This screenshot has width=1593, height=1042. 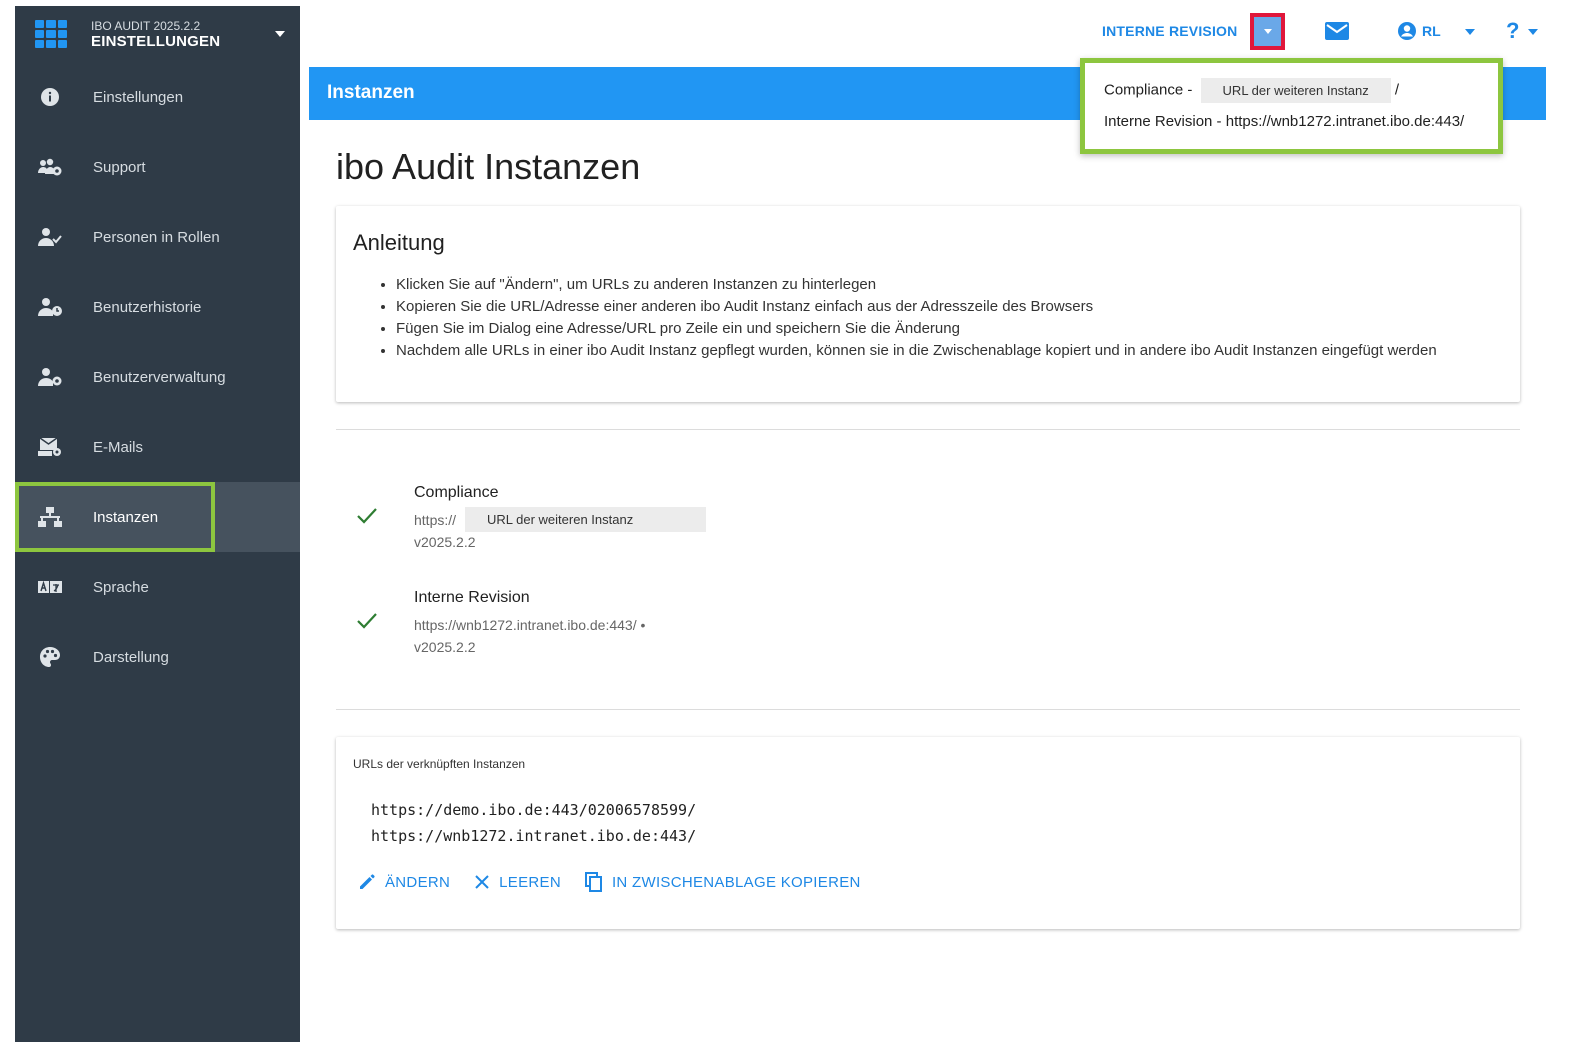 What do you see at coordinates (1512, 31) in the screenshot?
I see `help-icon: ?` at bounding box center [1512, 31].